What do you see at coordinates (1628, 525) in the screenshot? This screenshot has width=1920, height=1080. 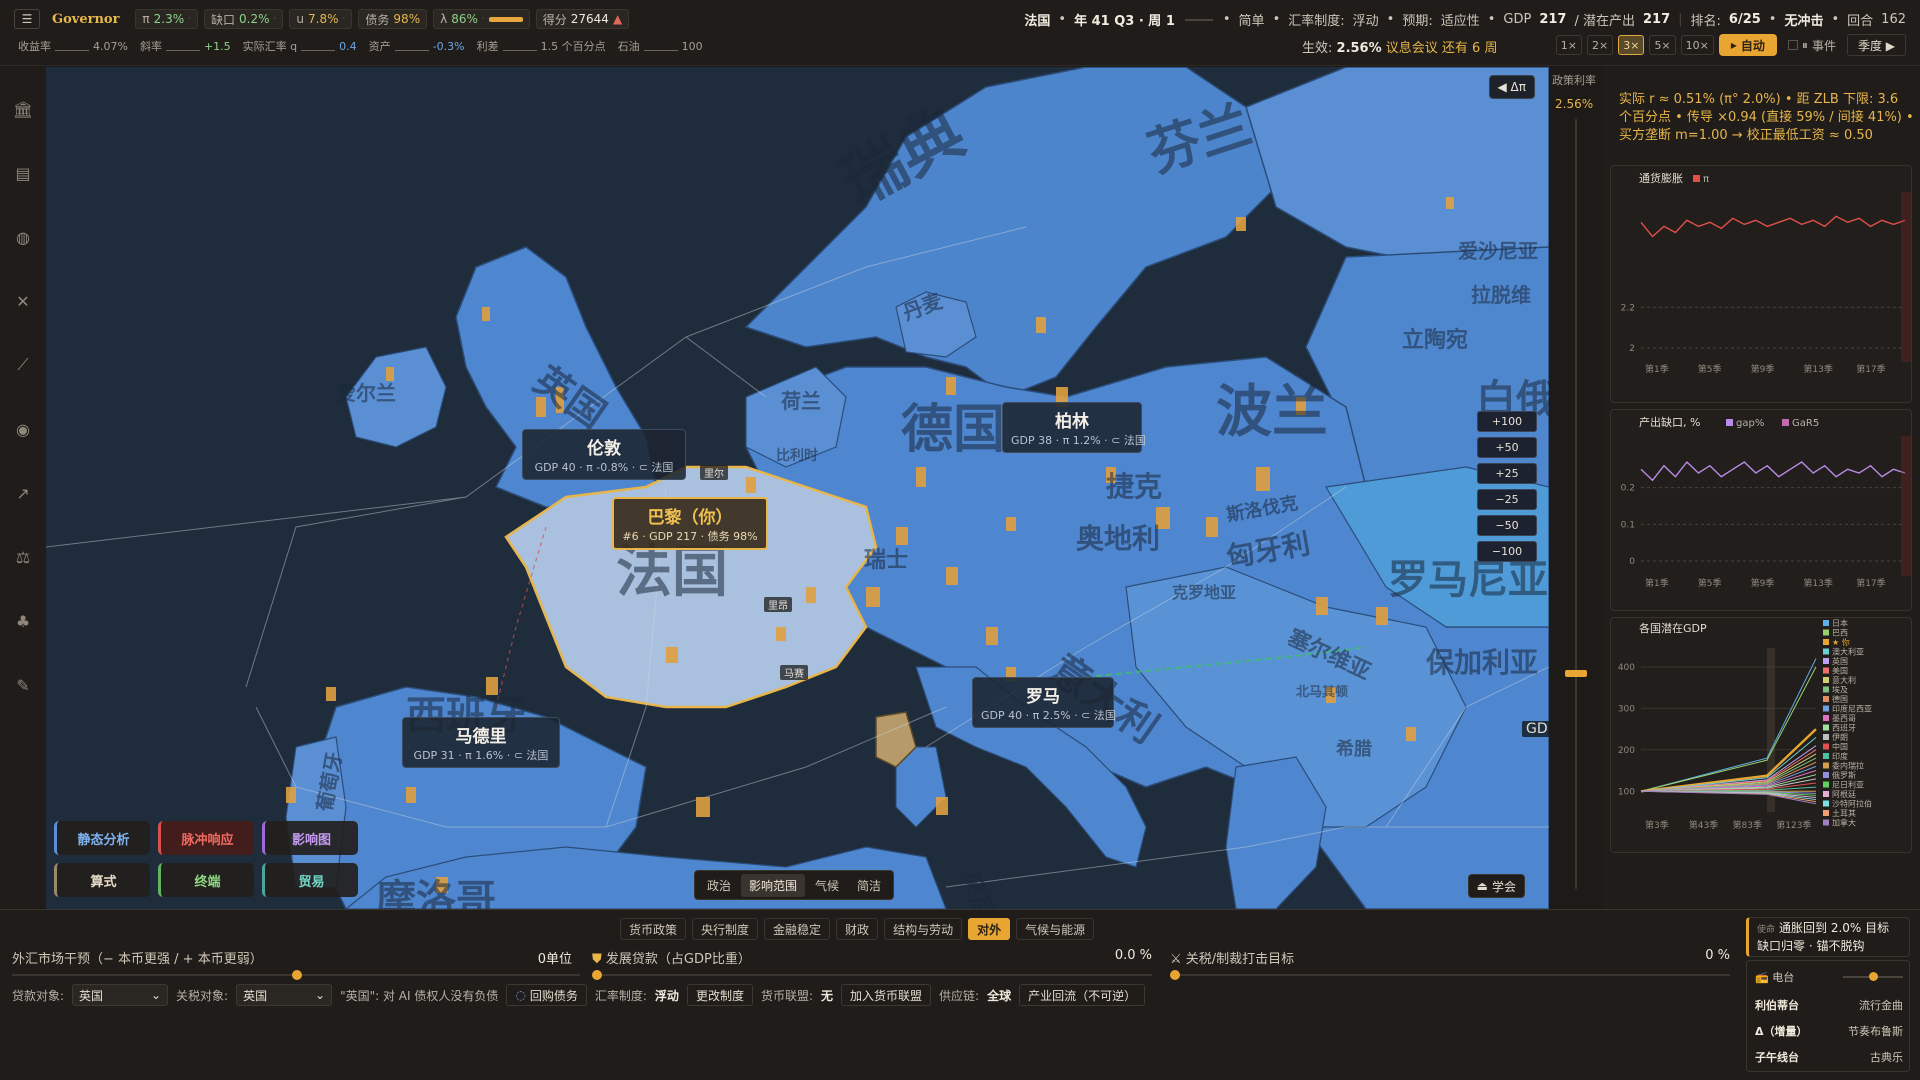 I see `y-tick-label: 0.1` at bounding box center [1628, 525].